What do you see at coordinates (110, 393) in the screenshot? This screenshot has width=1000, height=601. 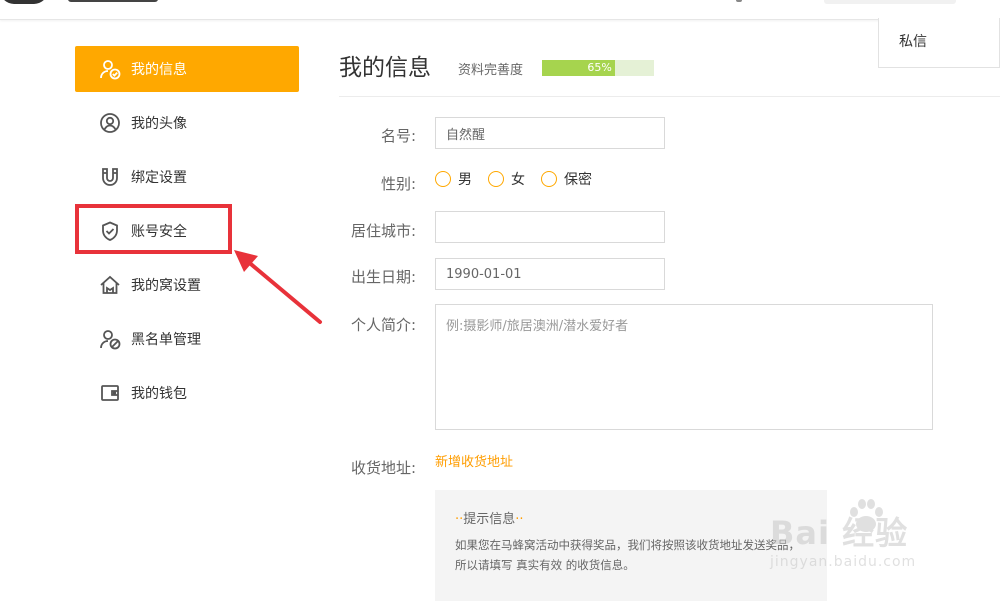 I see `wallet-icon` at bounding box center [110, 393].